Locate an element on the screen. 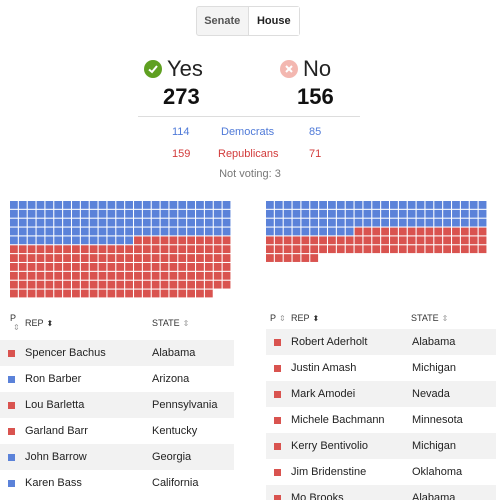 The image size is (500, 500). table-row: Mo Brooks Alabama is located at coordinates (381, 492).